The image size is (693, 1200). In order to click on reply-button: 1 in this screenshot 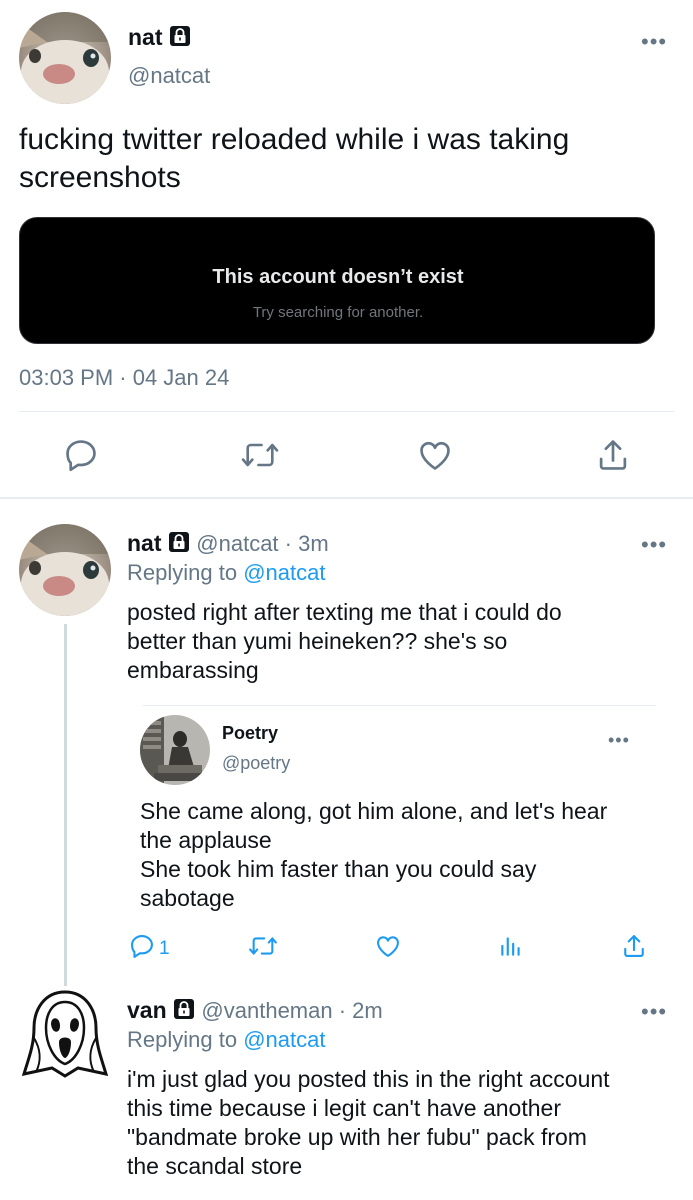, I will do `click(149, 948)`.